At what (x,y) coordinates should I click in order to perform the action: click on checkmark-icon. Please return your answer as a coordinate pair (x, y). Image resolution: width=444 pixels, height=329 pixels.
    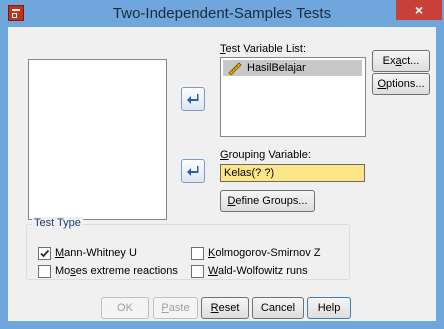
    Looking at the image, I should click on (45, 253).